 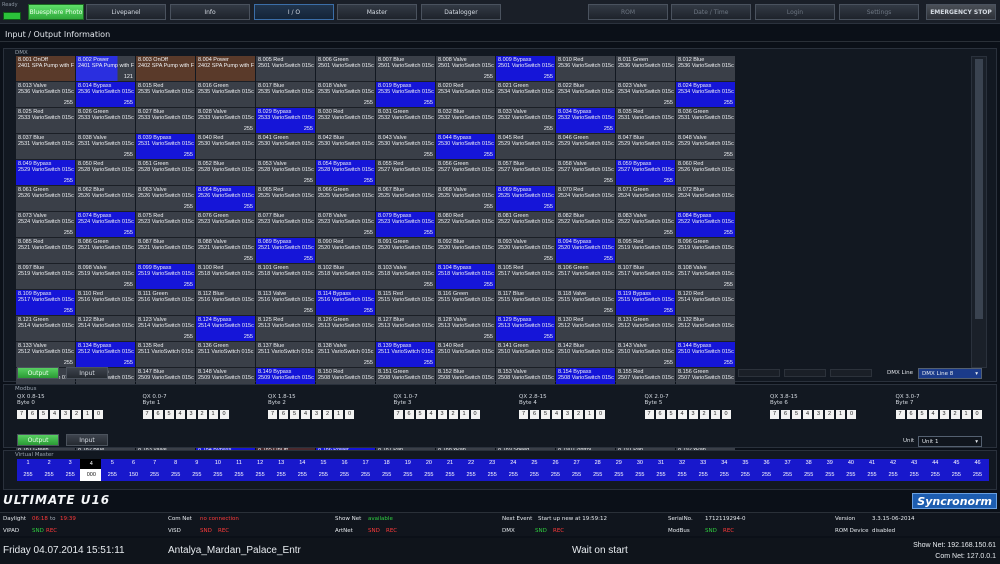 What do you see at coordinates (492, 470) in the screenshot?
I see `virtual-master-fader: 23 255` at bounding box center [492, 470].